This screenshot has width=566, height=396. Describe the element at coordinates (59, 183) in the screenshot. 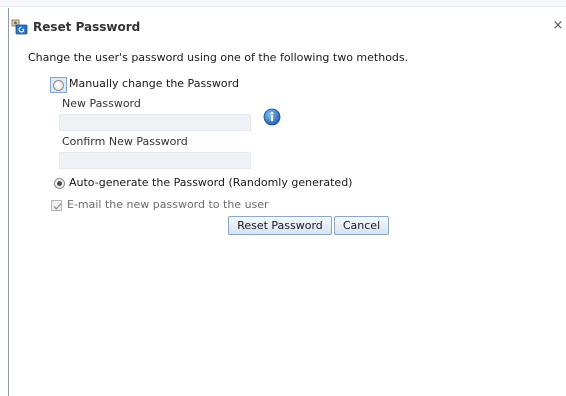

I see `auto-radio` at that location.